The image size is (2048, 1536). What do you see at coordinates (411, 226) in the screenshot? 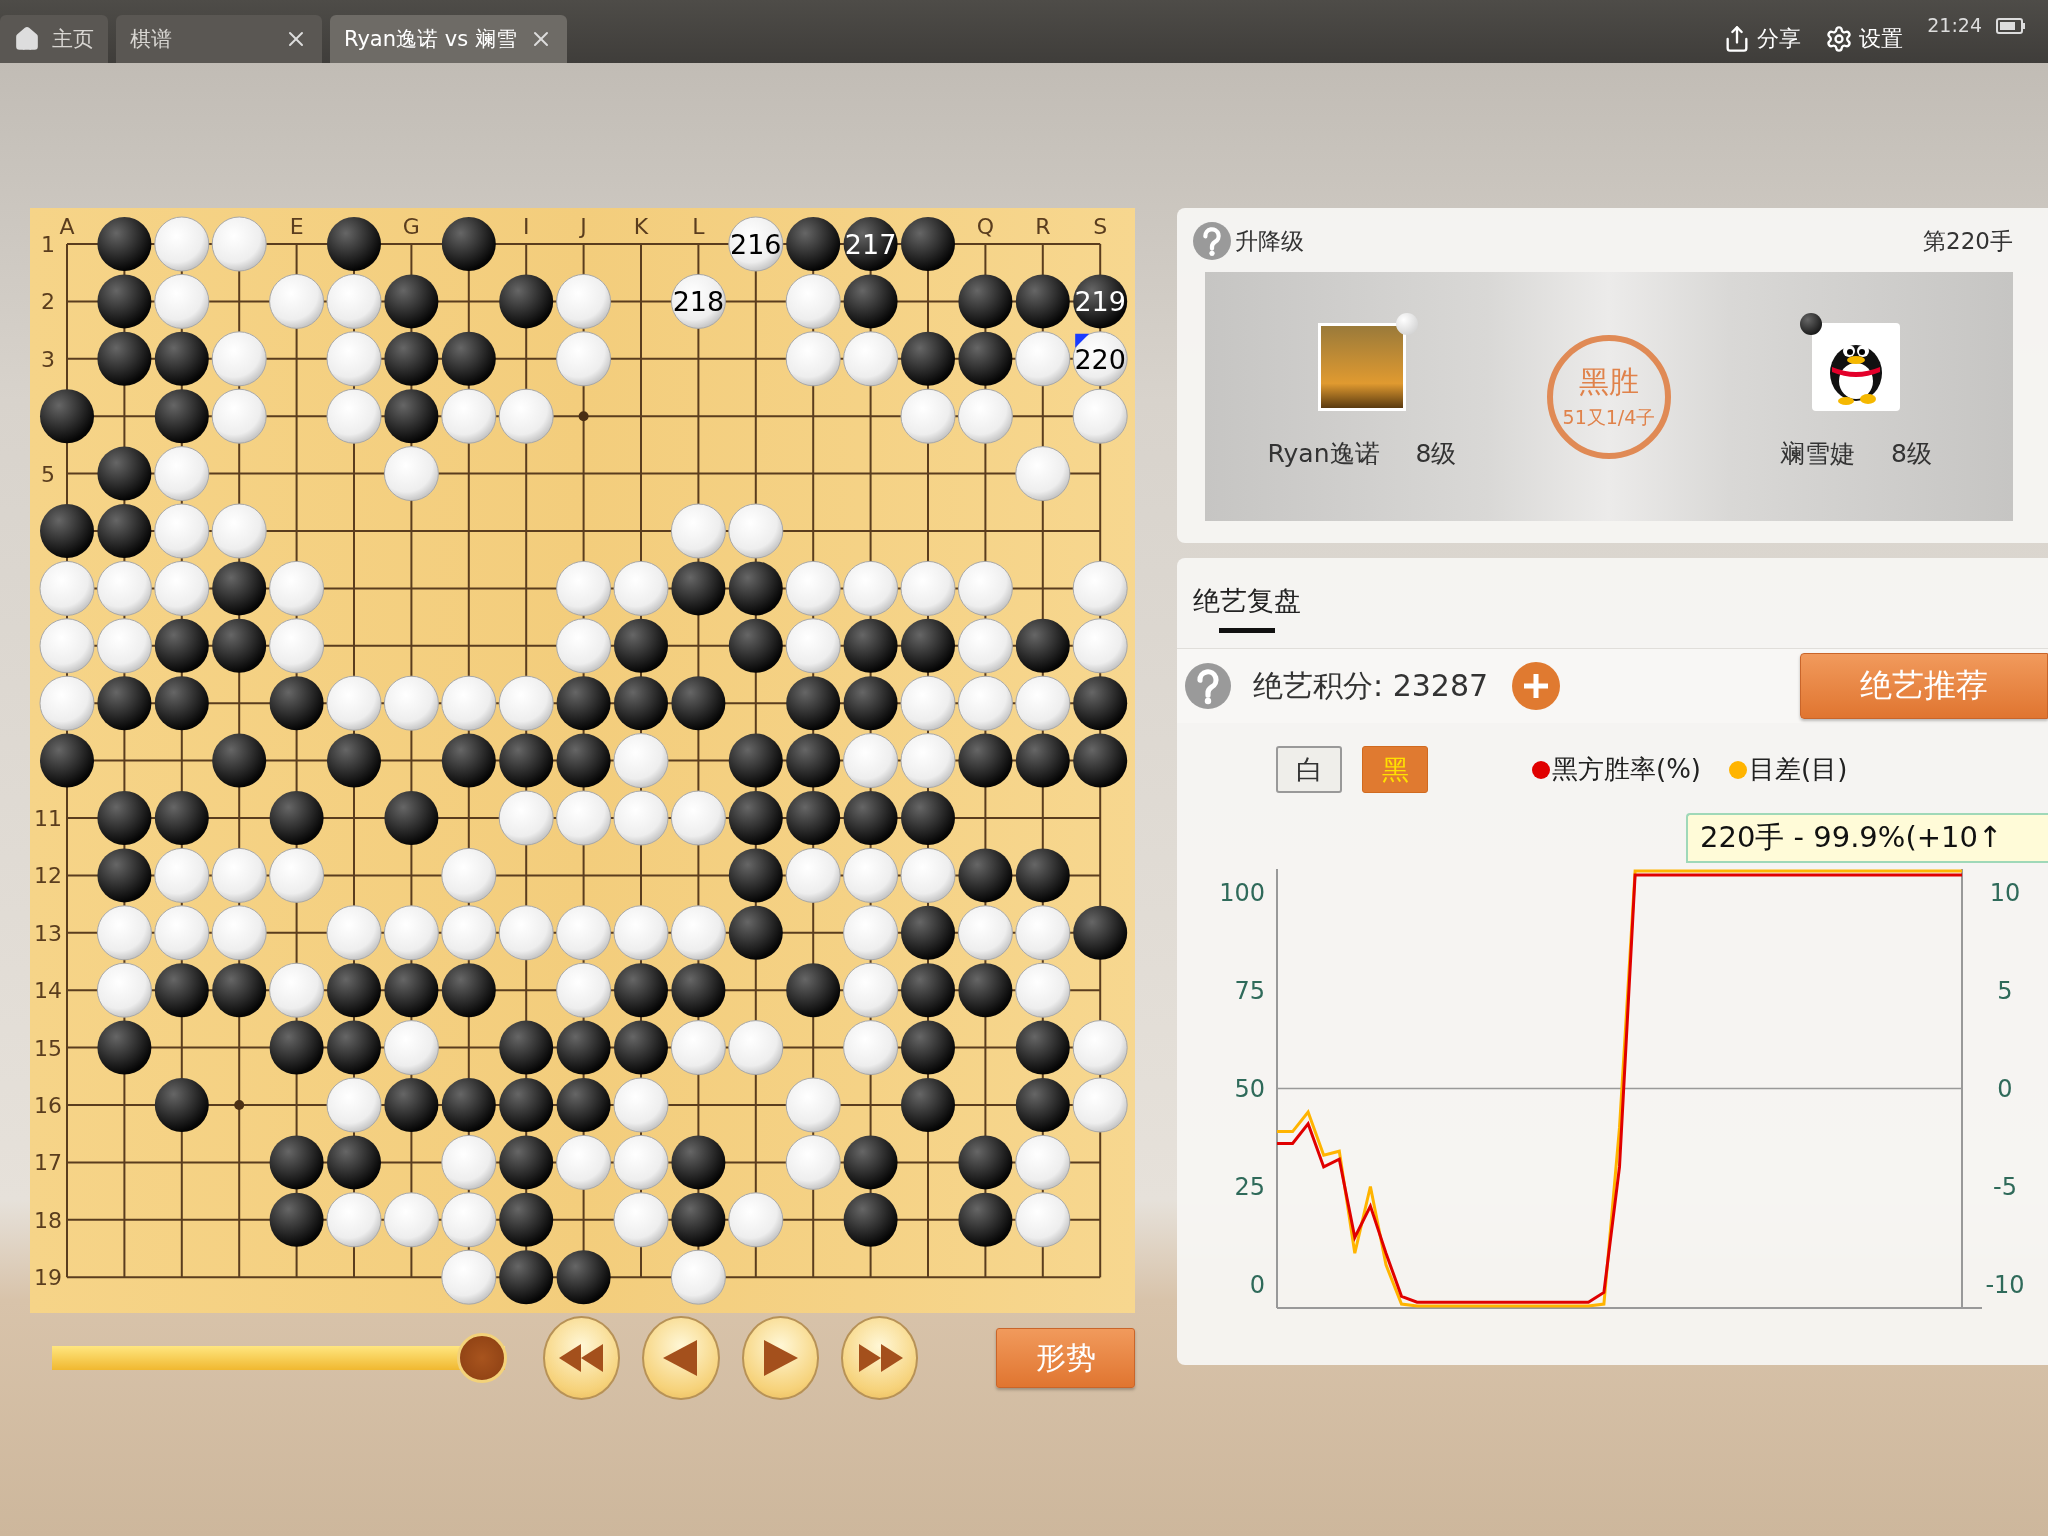
I see `coordinate-label: G` at bounding box center [411, 226].